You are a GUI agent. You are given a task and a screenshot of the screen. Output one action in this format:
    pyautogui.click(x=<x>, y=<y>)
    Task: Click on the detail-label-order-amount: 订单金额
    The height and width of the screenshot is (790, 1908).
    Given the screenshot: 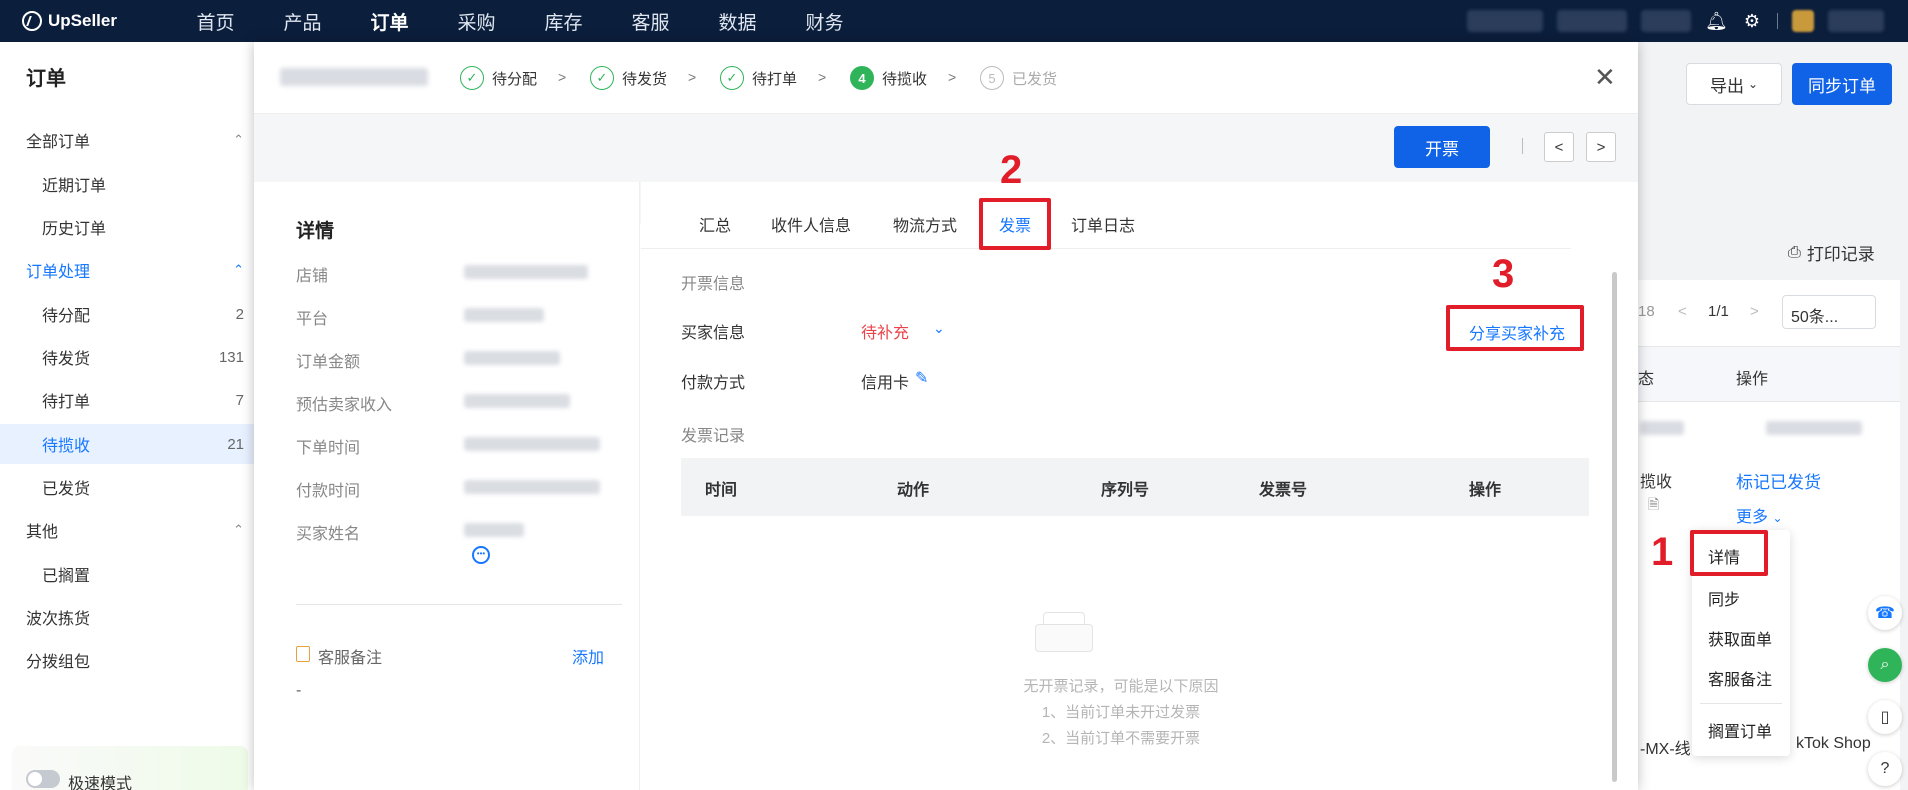 What is the action you would take?
    pyautogui.click(x=328, y=362)
    